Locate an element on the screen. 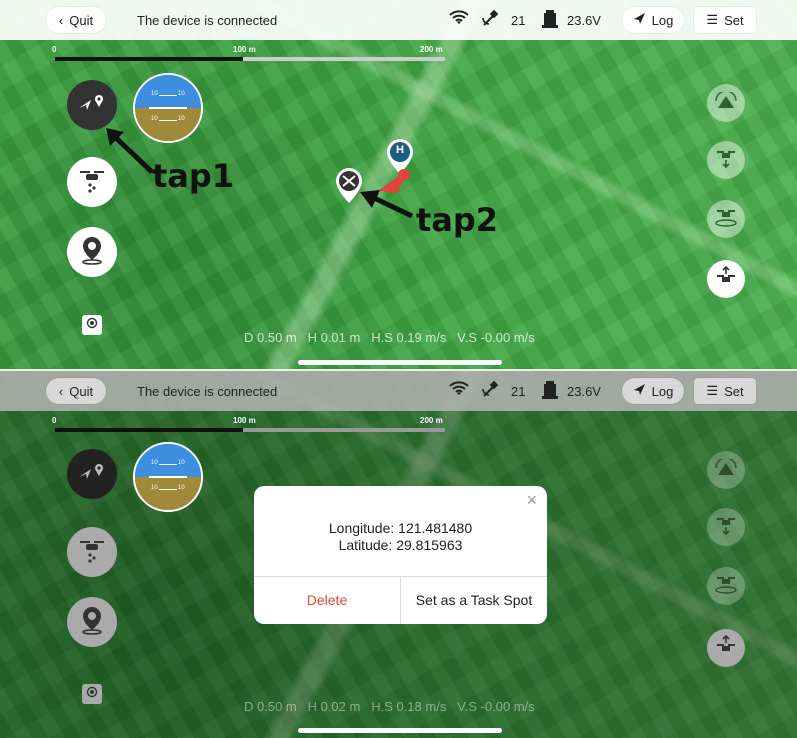  telemetry-height: H 0.01 m is located at coordinates (334, 337).